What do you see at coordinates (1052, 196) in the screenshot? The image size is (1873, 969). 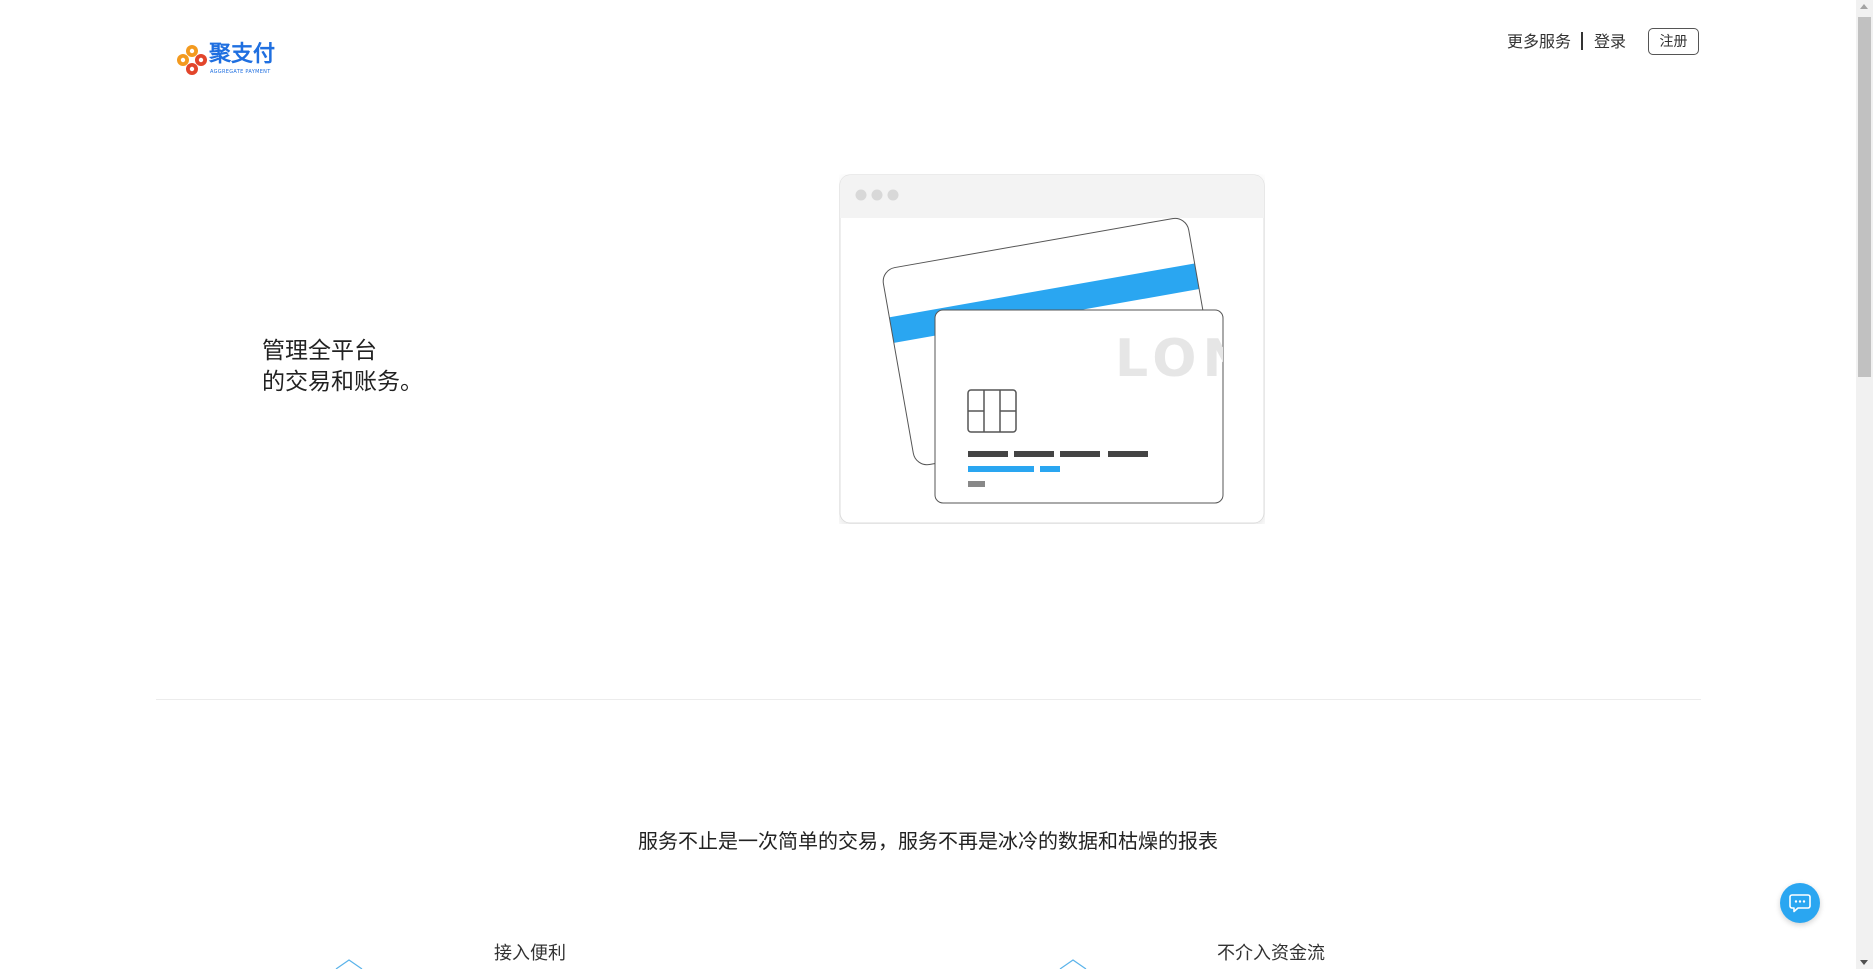 I see `browser-titlebar` at bounding box center [1052, 196].